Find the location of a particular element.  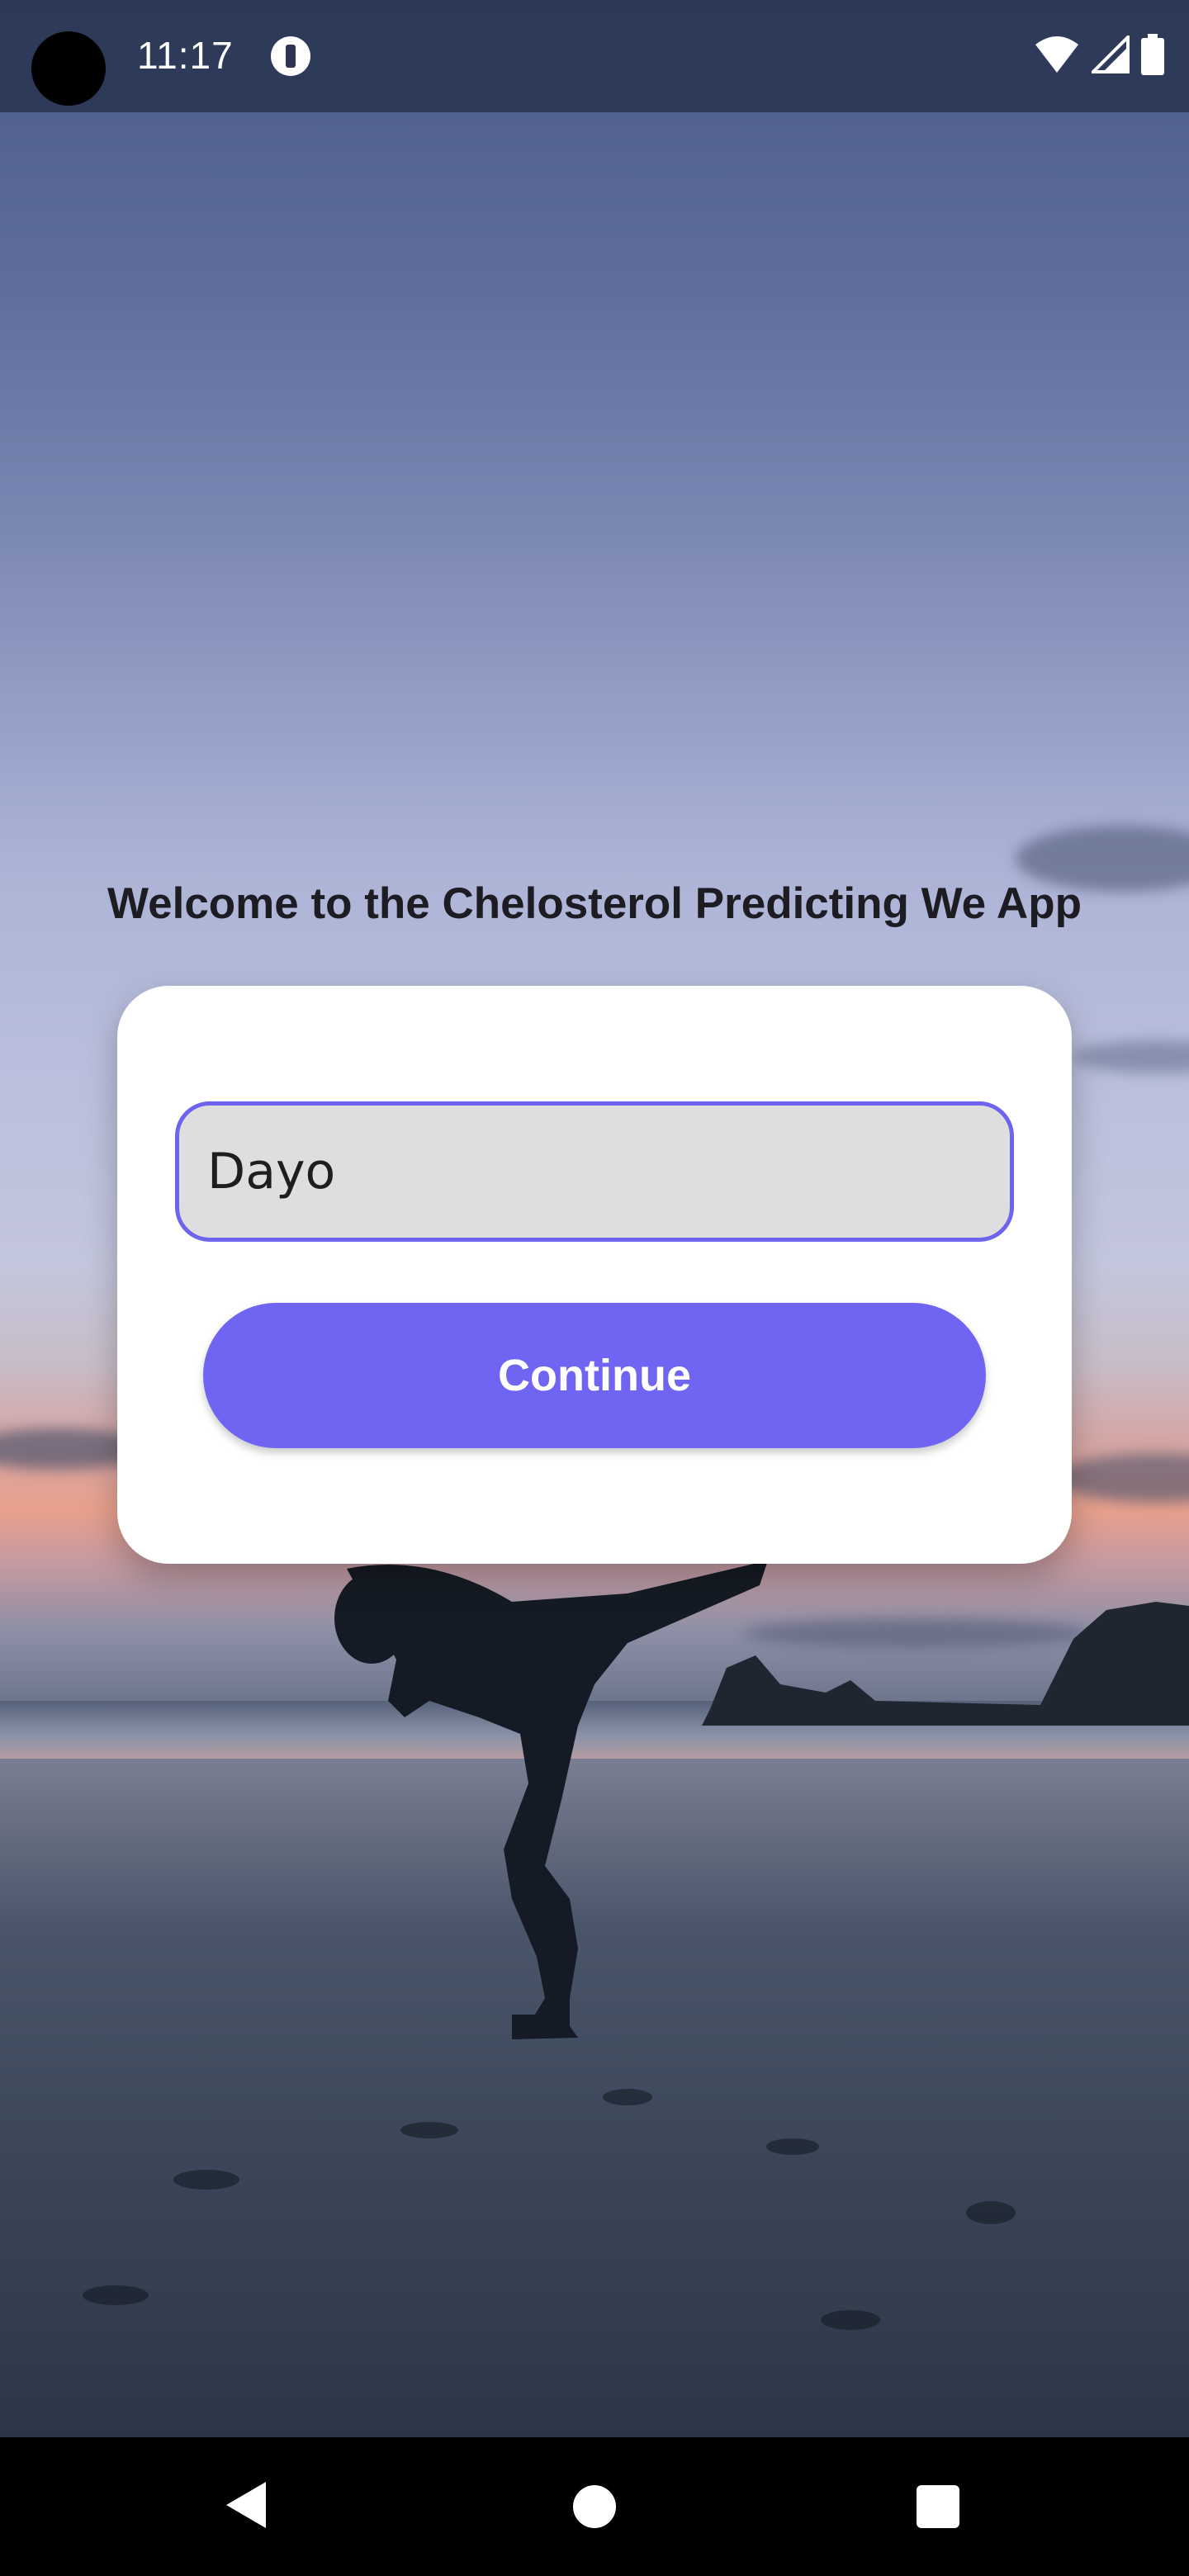

home-icon is located at coordinates (594, 2506).